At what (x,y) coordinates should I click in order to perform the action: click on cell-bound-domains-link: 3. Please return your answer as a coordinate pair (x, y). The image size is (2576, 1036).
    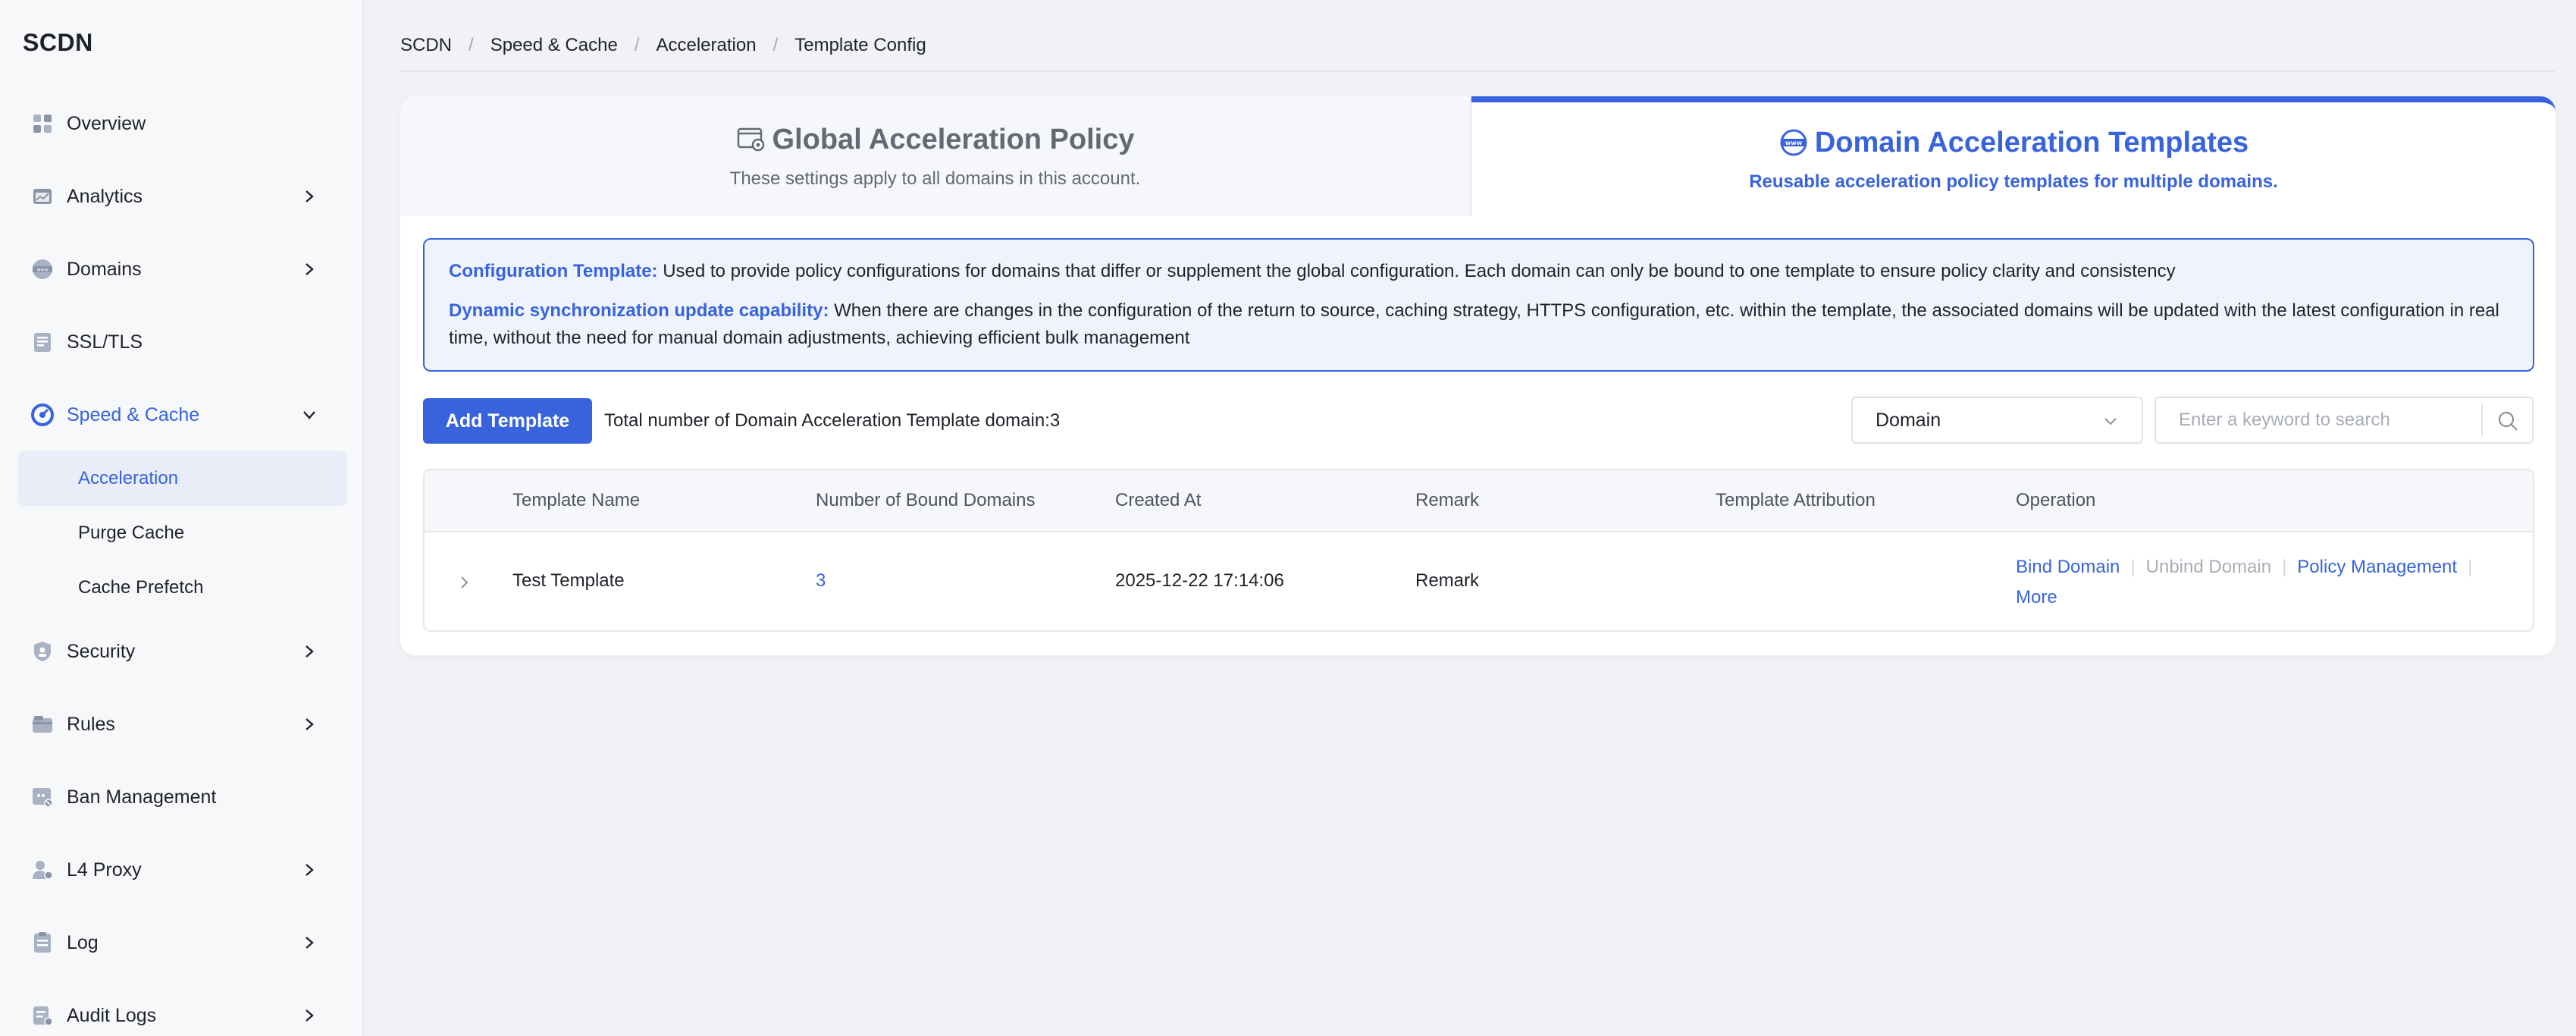
    Looking at the image, I should click on (821, 581).